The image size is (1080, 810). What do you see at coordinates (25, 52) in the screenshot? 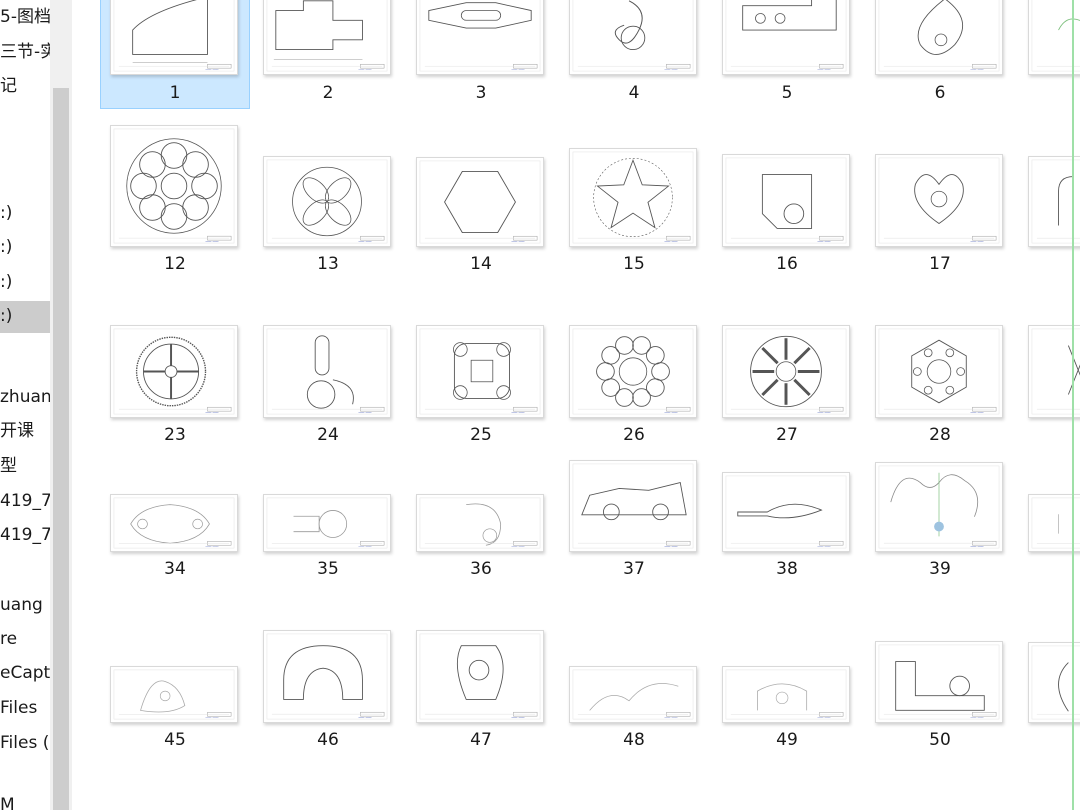
I see `nav-item: 三节-实` at bounding box center [25, 52].